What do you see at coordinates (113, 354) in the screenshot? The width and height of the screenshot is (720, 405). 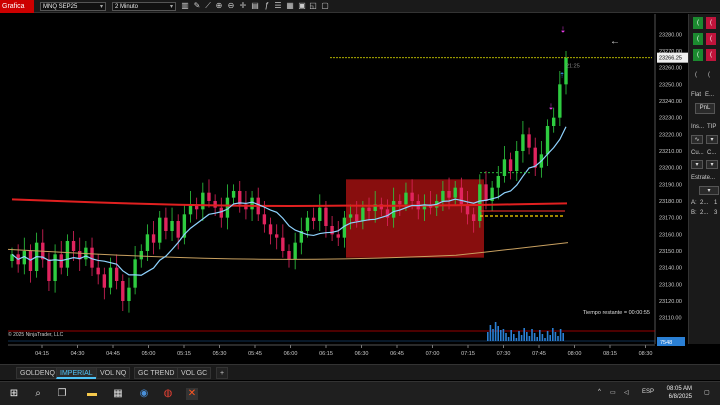 I see `time-tick-label: 04:45` at bounding box center [113, 354].